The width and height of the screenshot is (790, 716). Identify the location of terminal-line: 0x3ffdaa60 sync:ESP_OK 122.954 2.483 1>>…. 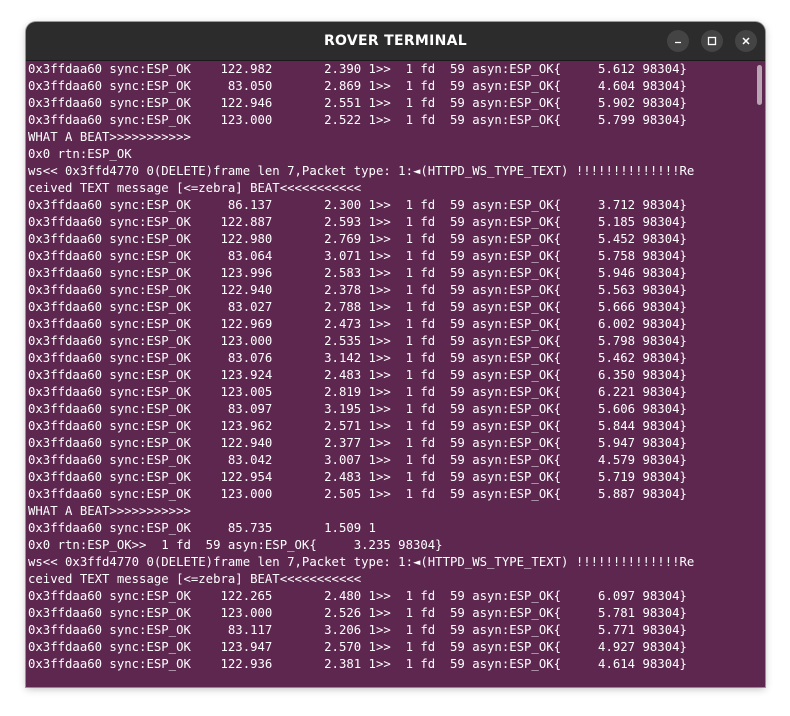
(357, 477).